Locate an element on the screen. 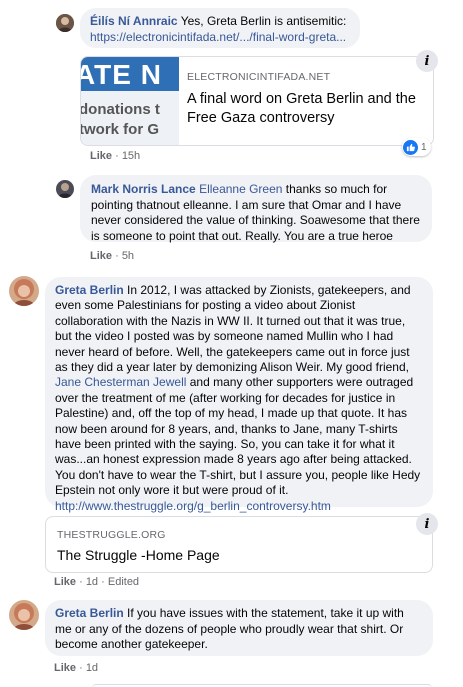 The height and width of the screenshot is (687, 463). comment-meta: Like · 5h is located at coordinates (112, 256).